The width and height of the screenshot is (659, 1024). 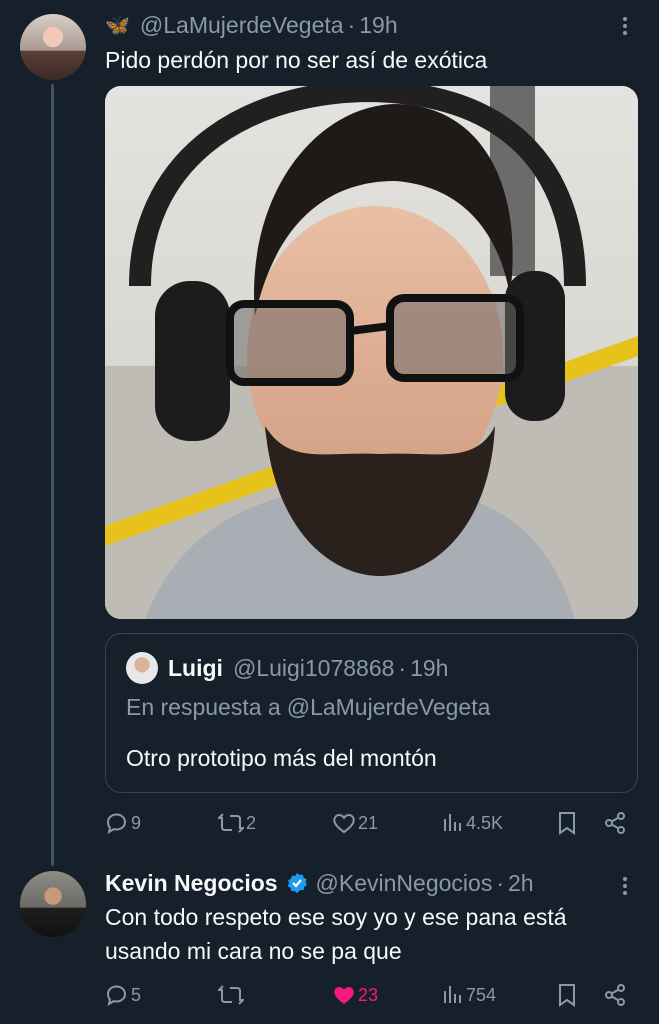 I want to click on retweet-button, so click(x=231, y=995).